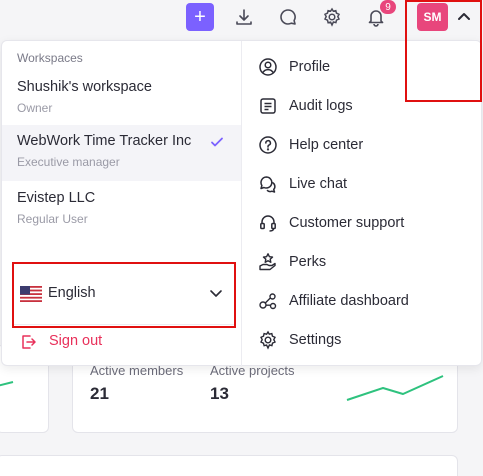 This screenshot has width=483, height=476. Describe the element at coordinates (72, 293) in the screenshot. I see `language-label: English` at that location.